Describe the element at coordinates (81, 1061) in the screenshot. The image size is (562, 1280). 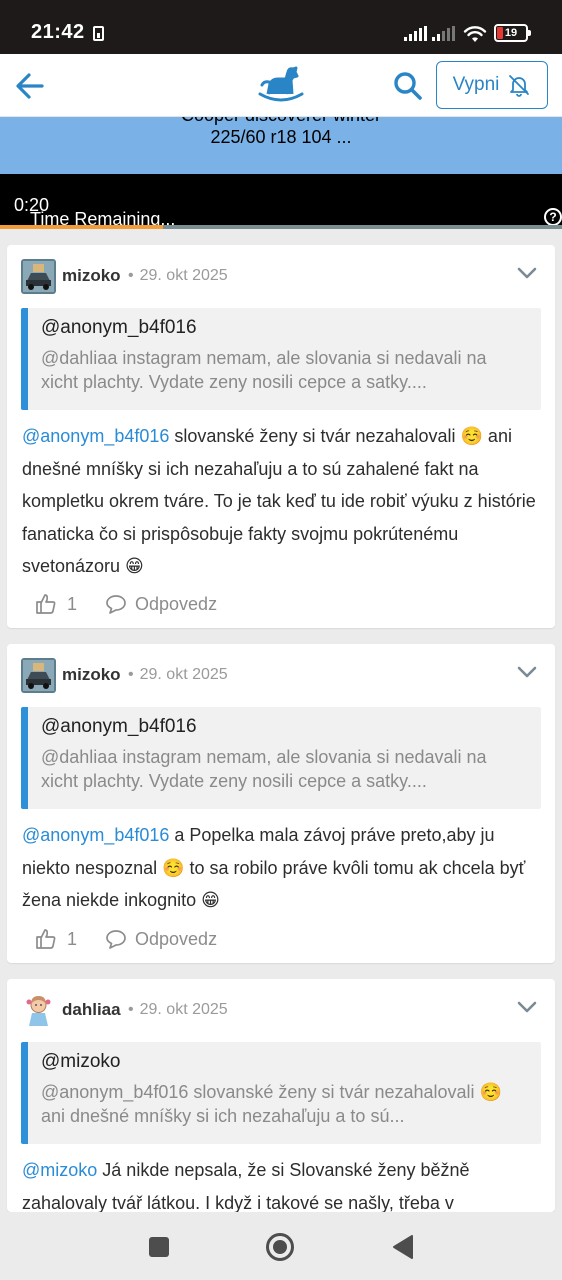
I see `quoted-author: @mizoko` at that location.